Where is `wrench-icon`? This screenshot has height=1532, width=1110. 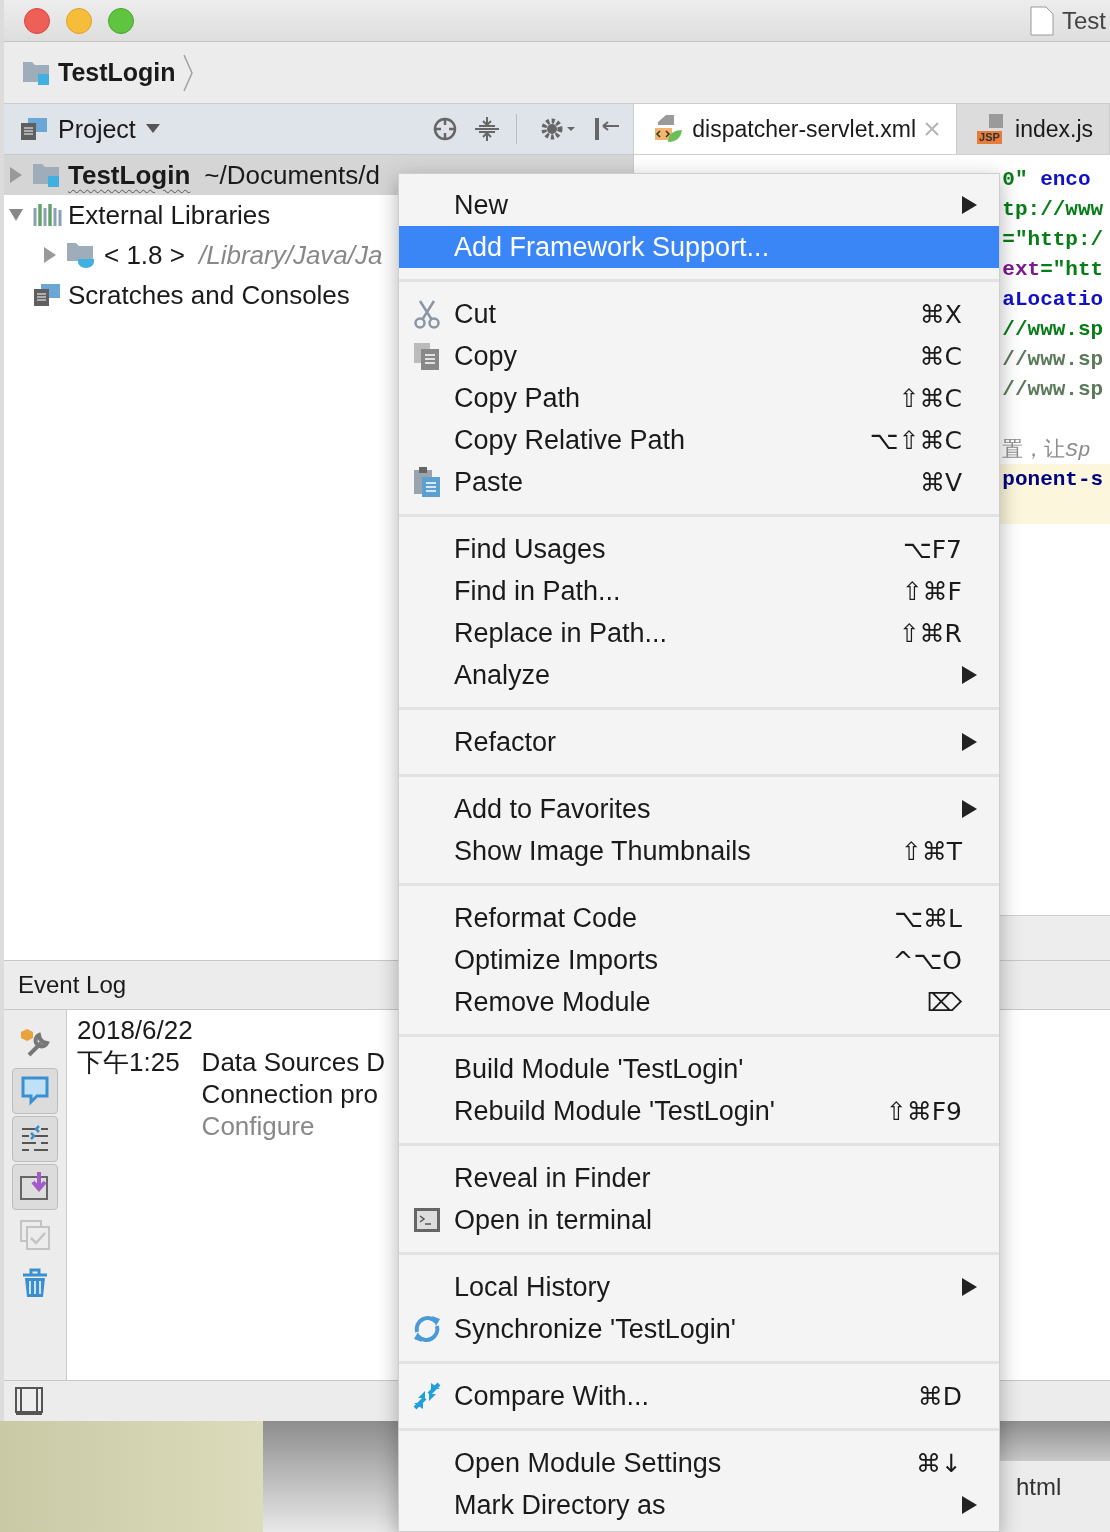 wrench-icon is located at coordinates (35, 1043).